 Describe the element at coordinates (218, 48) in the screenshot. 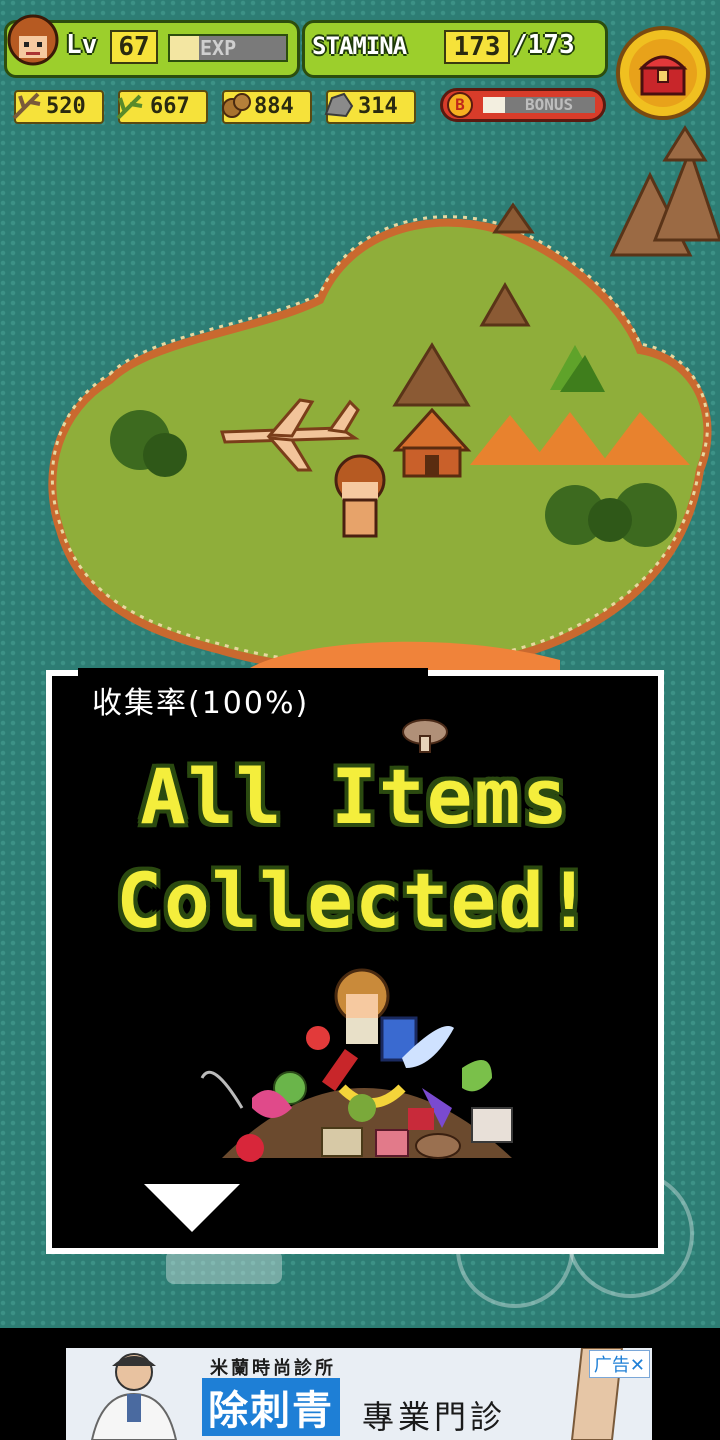

I see `exp-label: EXP` at that location.